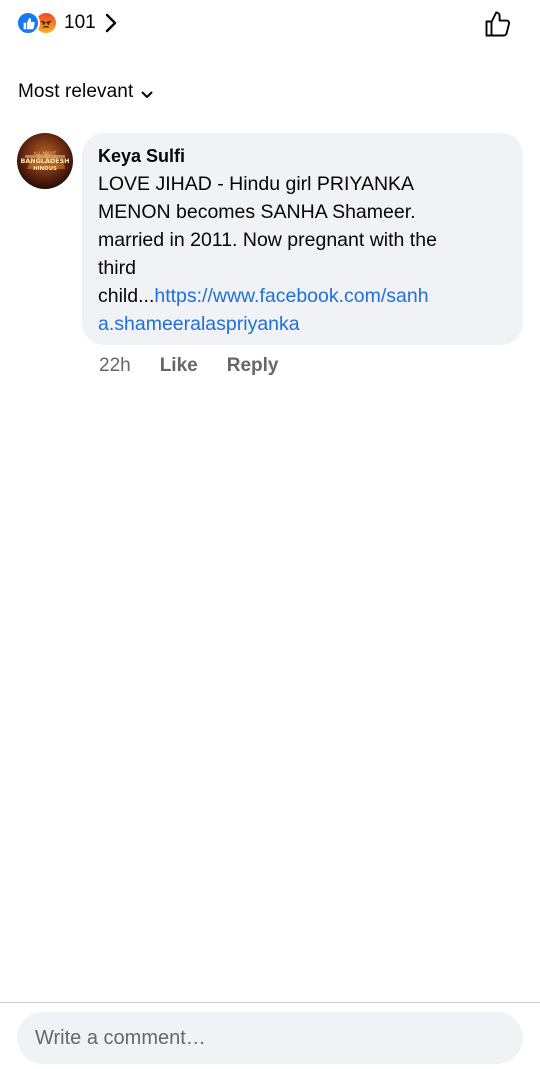 The height and width of the screenshot is (1069, 540). What do you see at coordinates (199, 324) in the screenshot?
I see `comment-link-part2: a.shameeralaspriyanka` at bounding box center [199, 324].